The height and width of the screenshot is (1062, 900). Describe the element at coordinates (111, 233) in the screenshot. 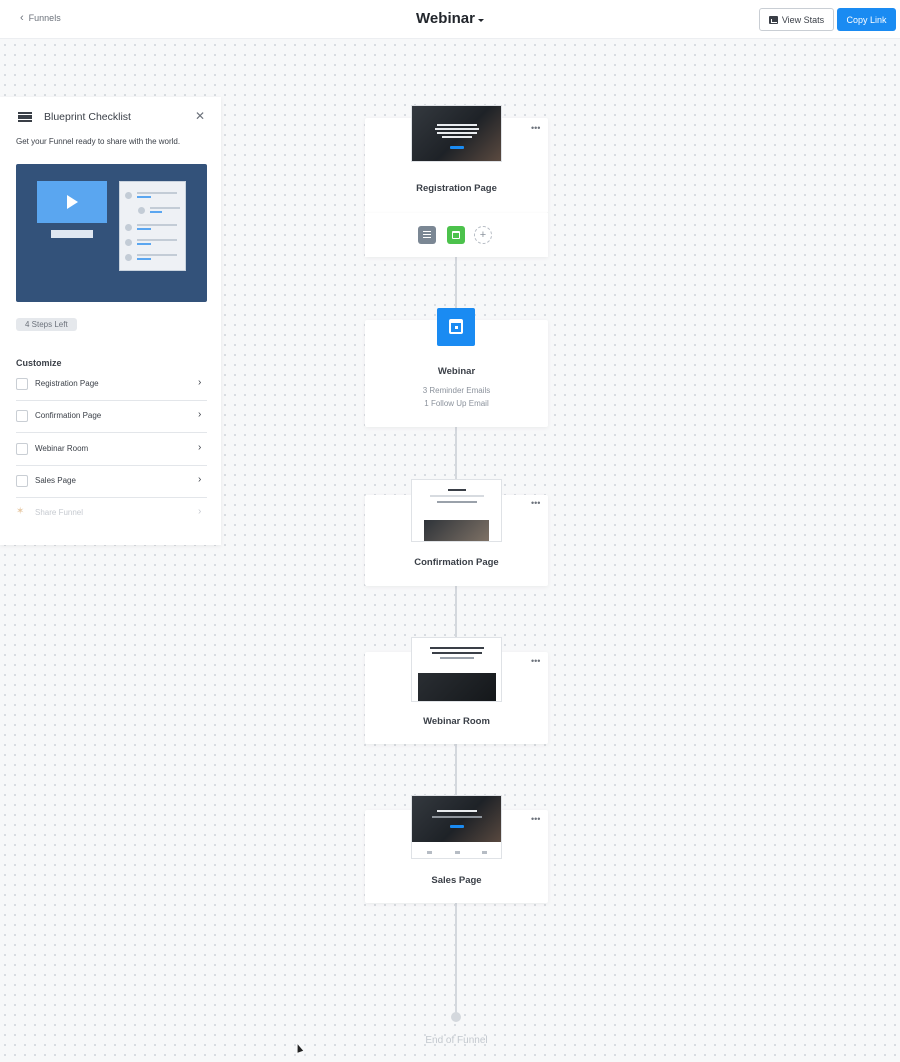

I see `blueprint-illustration` at that location.